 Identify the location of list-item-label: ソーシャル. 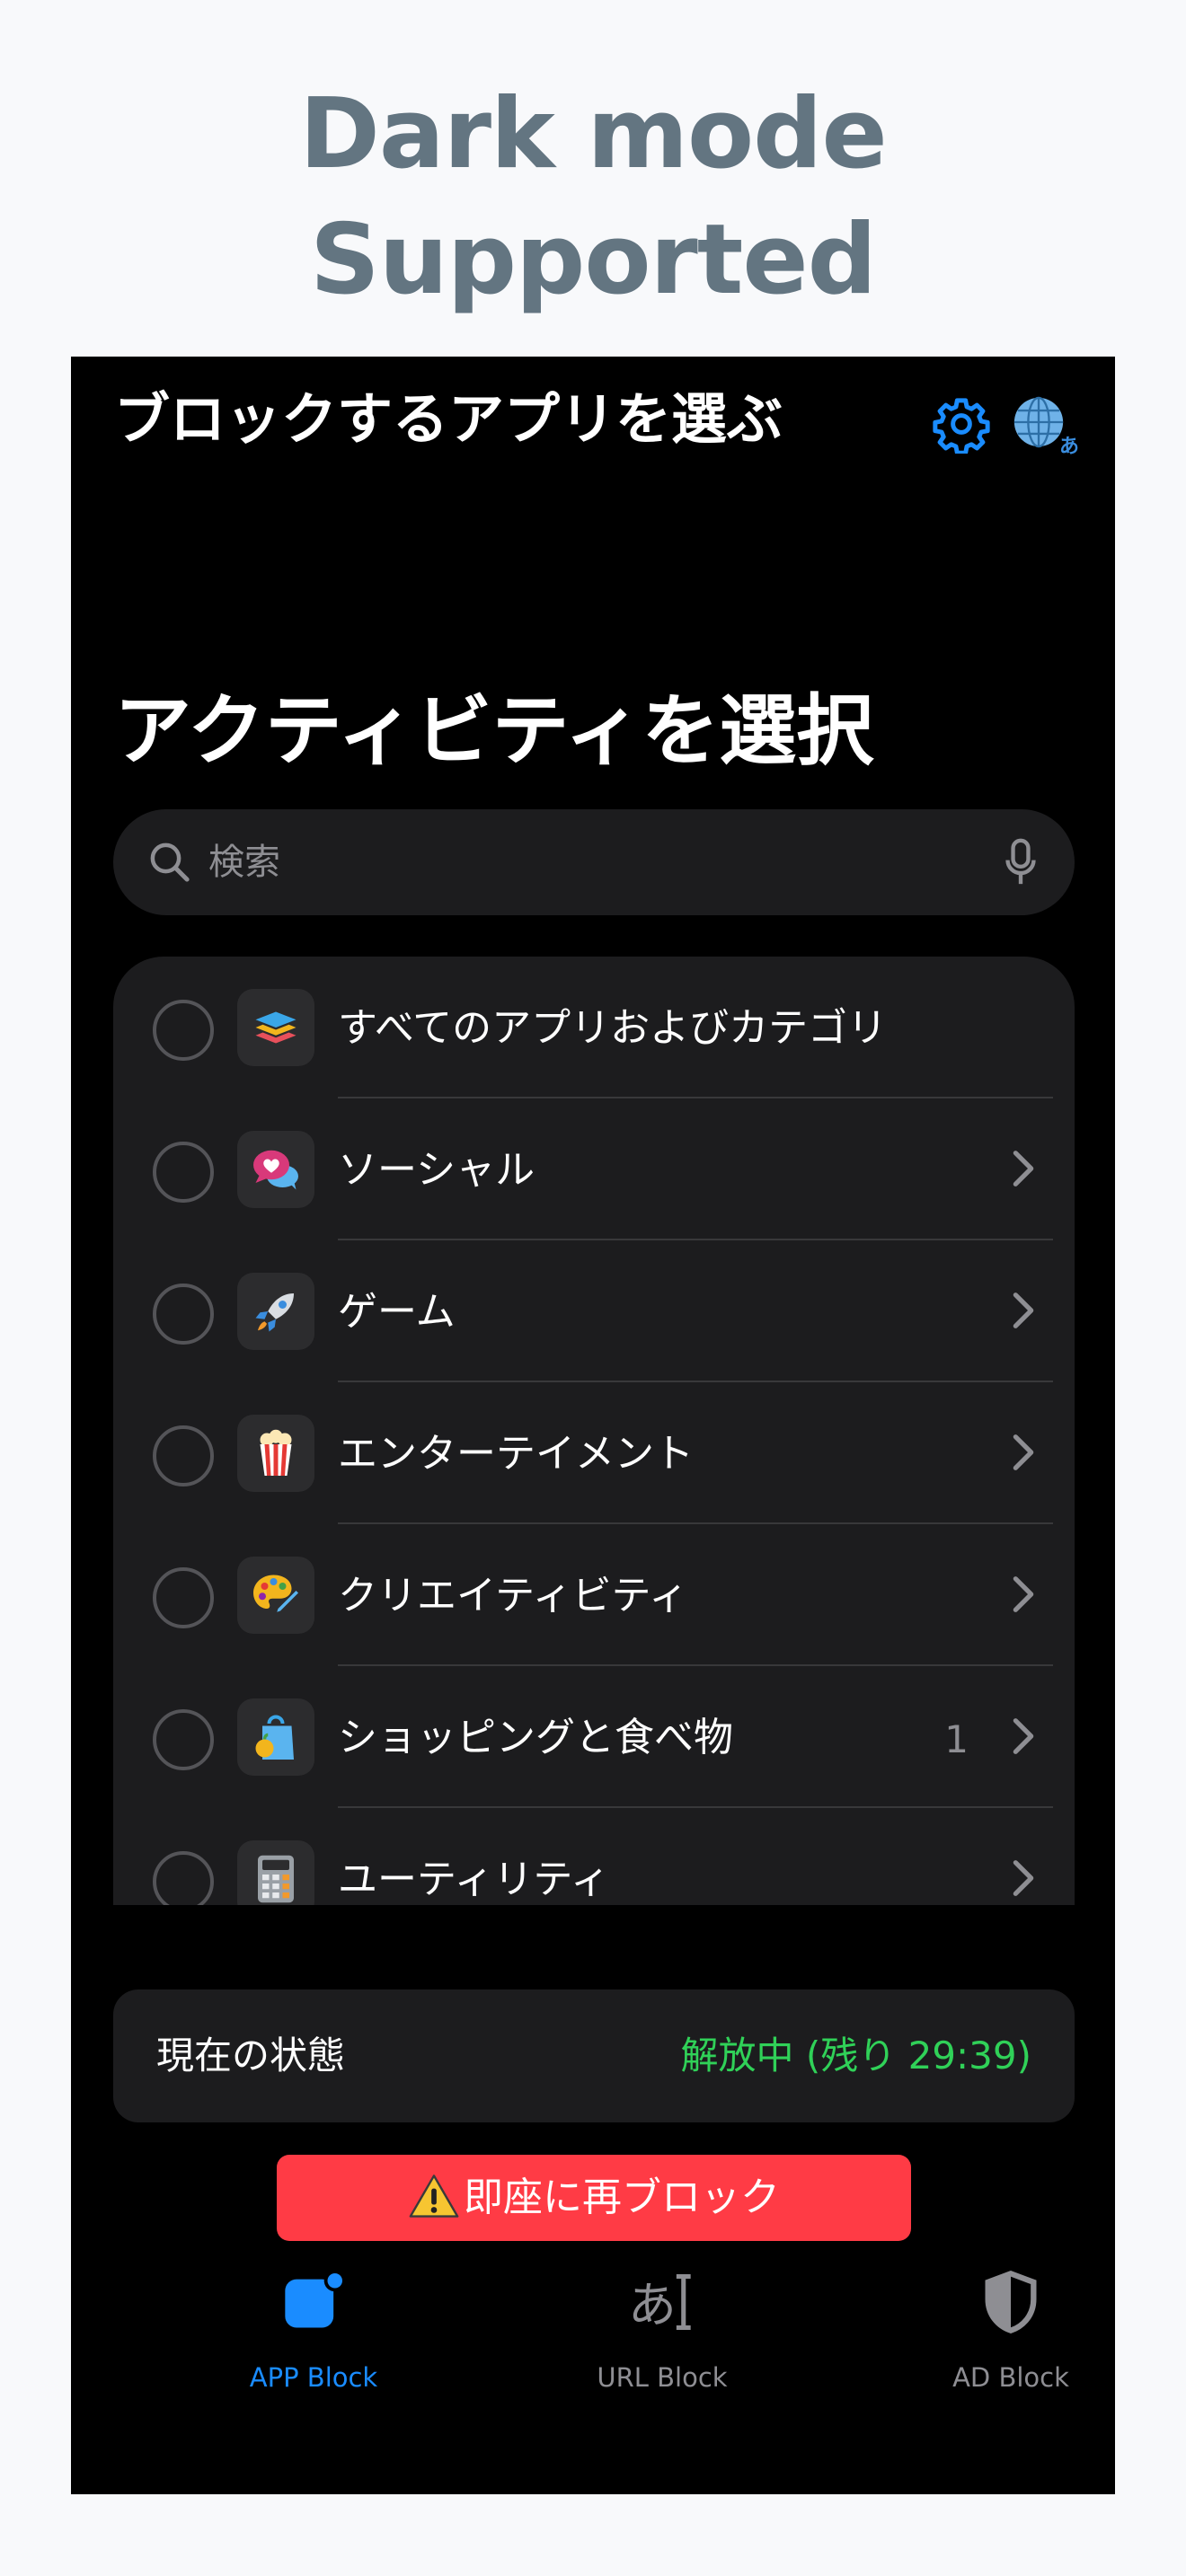
(436, 1170).